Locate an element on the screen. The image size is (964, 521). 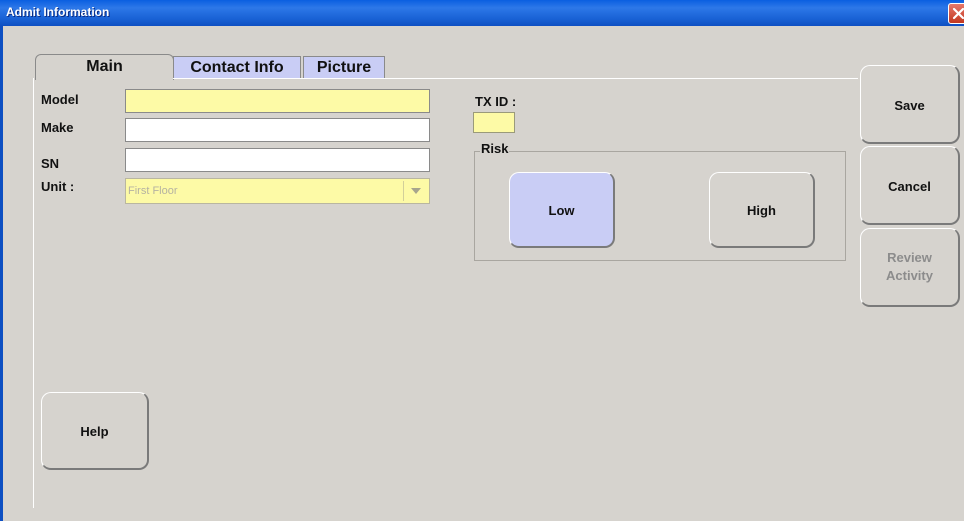
tab-panel-border-left is located at coordinates (33, 293).